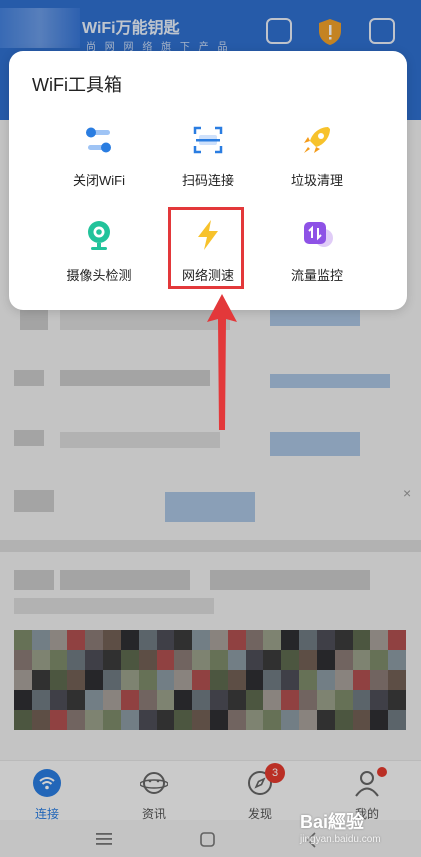 Image resolution: width=421 pixels, height=857 pixels. I want to click on tool-junk-clean: 垃圾清理, so click(317, 163).